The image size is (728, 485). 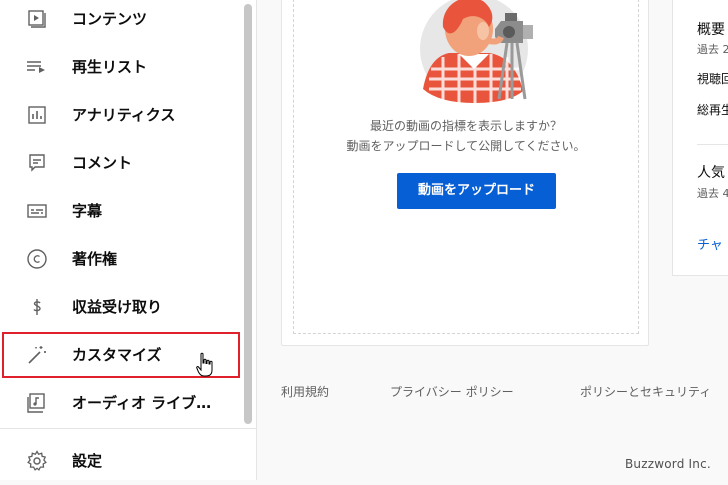 I want to click on sidebar-item-label: 再生リスト, so click(x=110, y=67).